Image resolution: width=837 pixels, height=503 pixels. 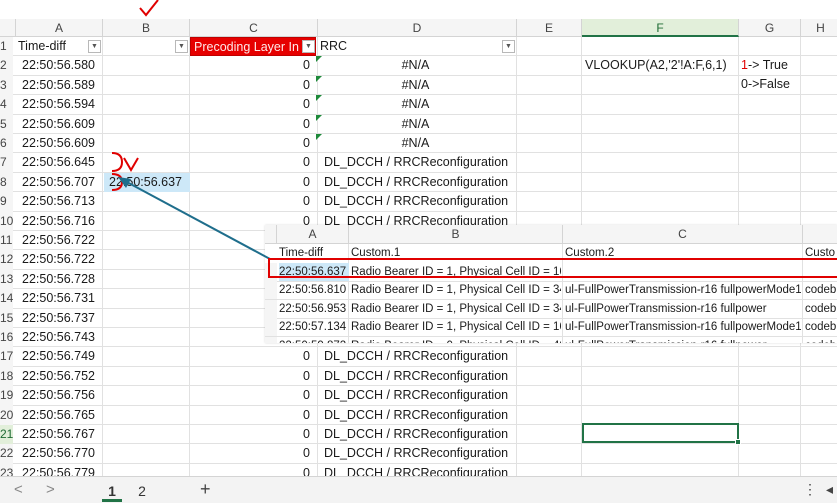 I want to click on row-header: 13, so click(x=6, y=279).